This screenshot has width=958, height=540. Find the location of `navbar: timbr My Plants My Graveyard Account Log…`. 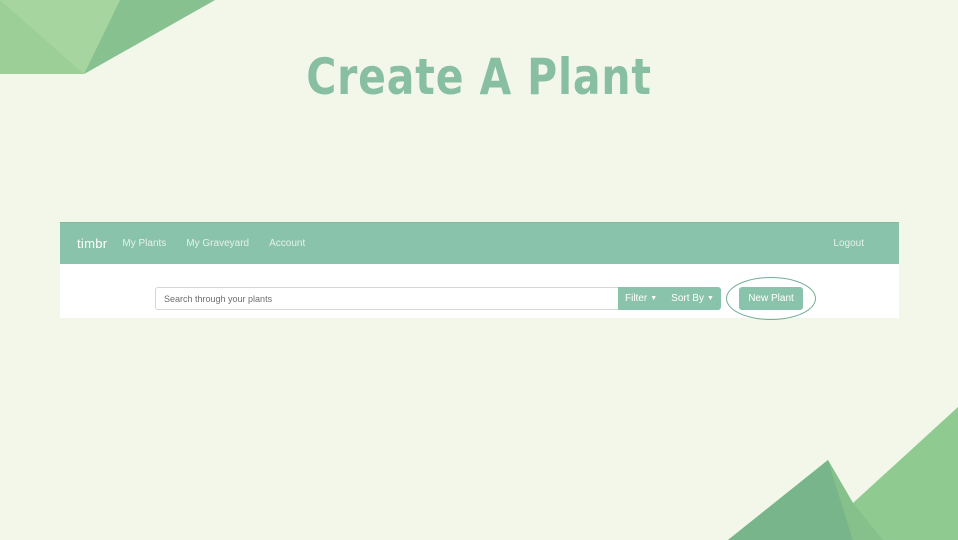

navbar: timbr My Plants My Graveyard Account Log… is located at coordinates (479, 243).